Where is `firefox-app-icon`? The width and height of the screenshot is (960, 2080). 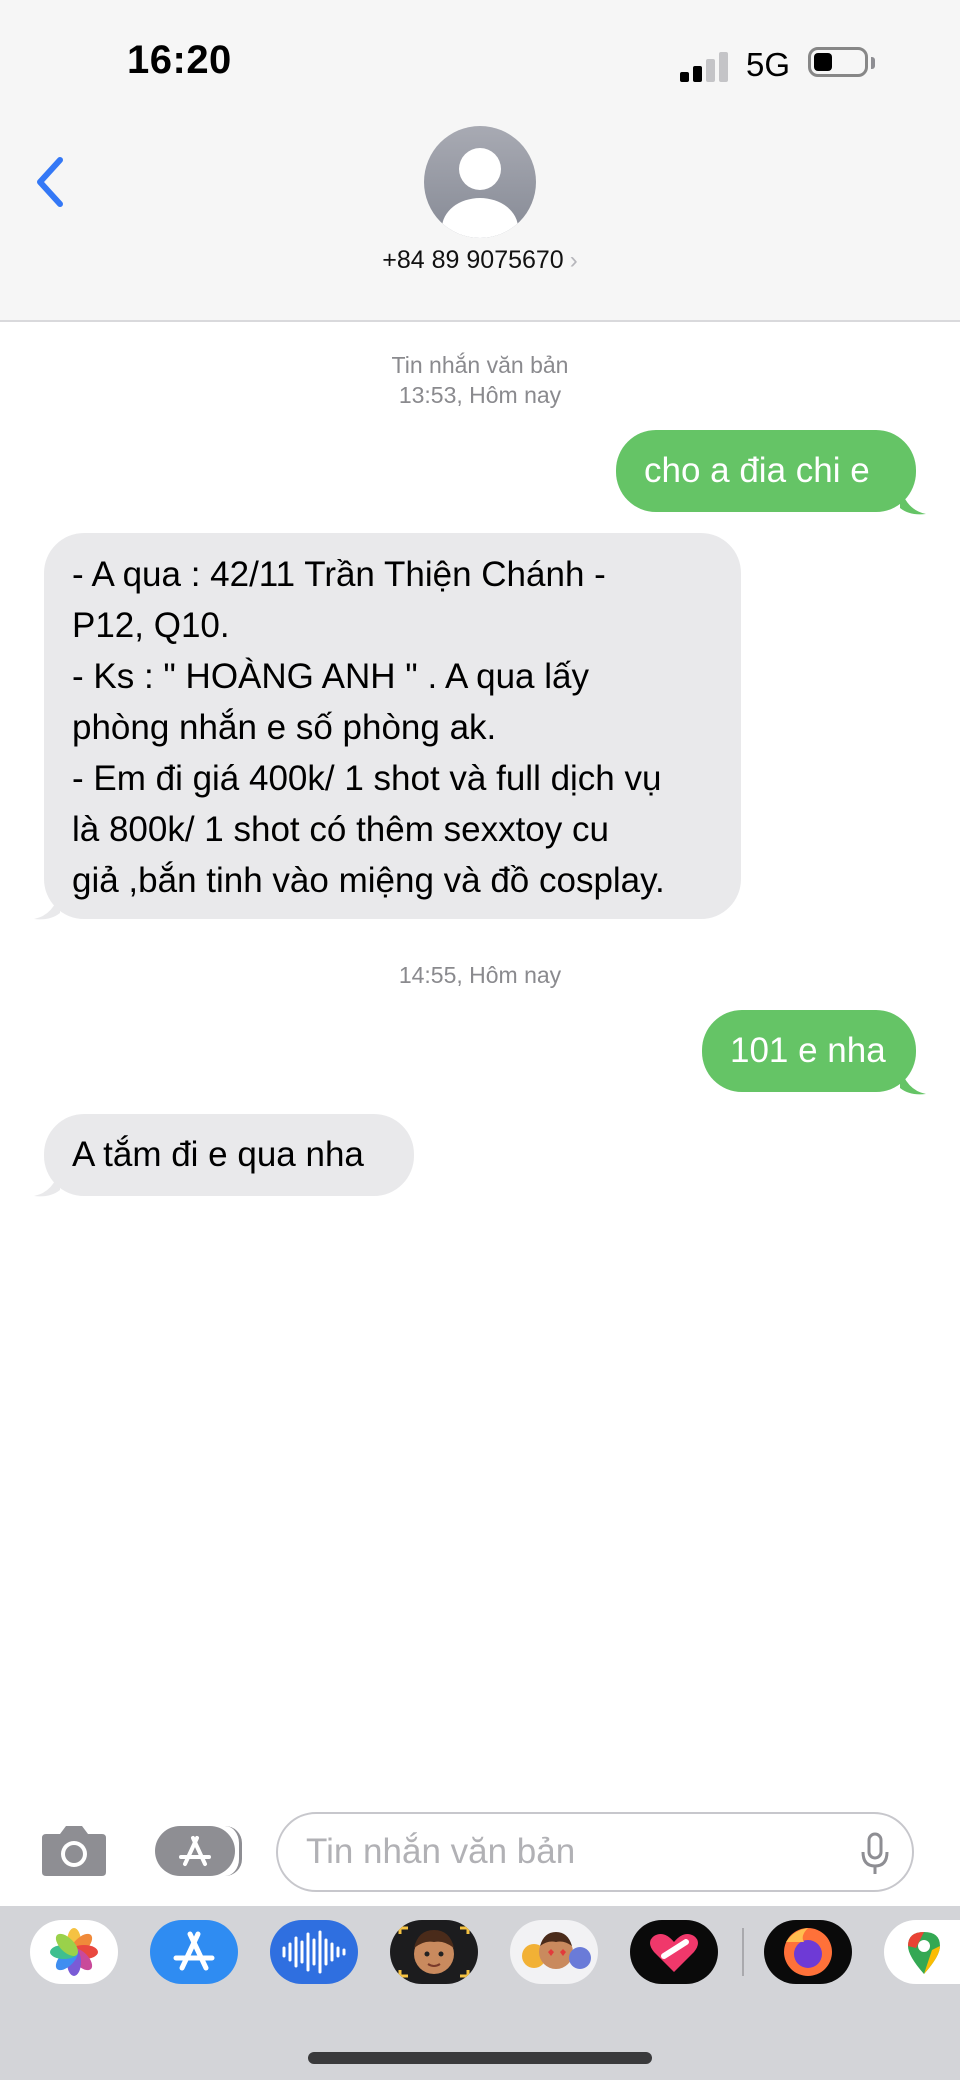 firefox-app-icon is located at coordinates (808, 1952).